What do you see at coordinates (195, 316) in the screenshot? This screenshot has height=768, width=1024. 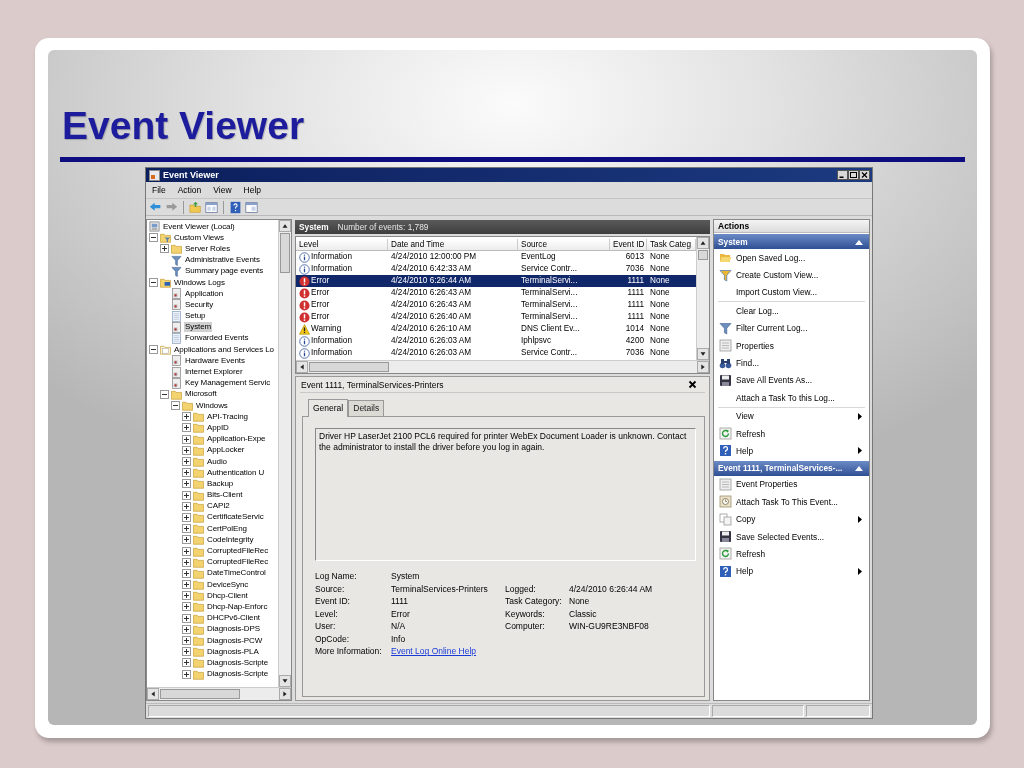 I see `tree-item: Setup` at bounding box center [195, 316].